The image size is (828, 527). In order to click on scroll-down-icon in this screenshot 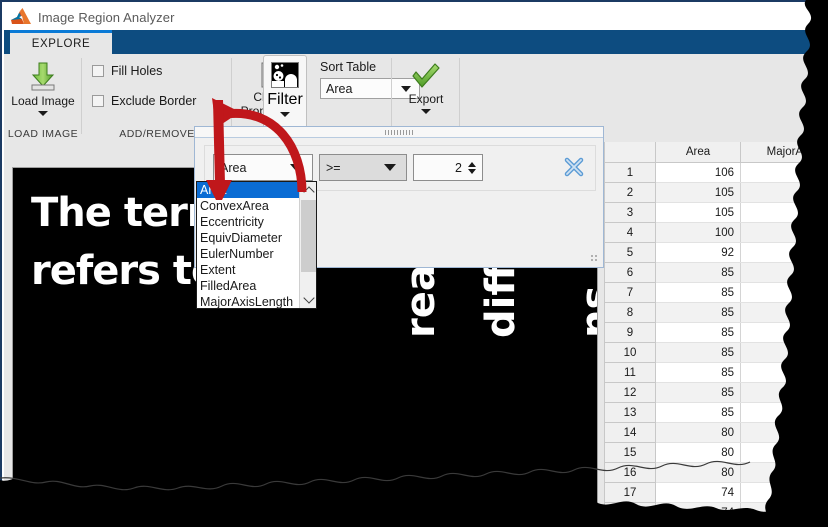, I will do `click(308, 299)`.